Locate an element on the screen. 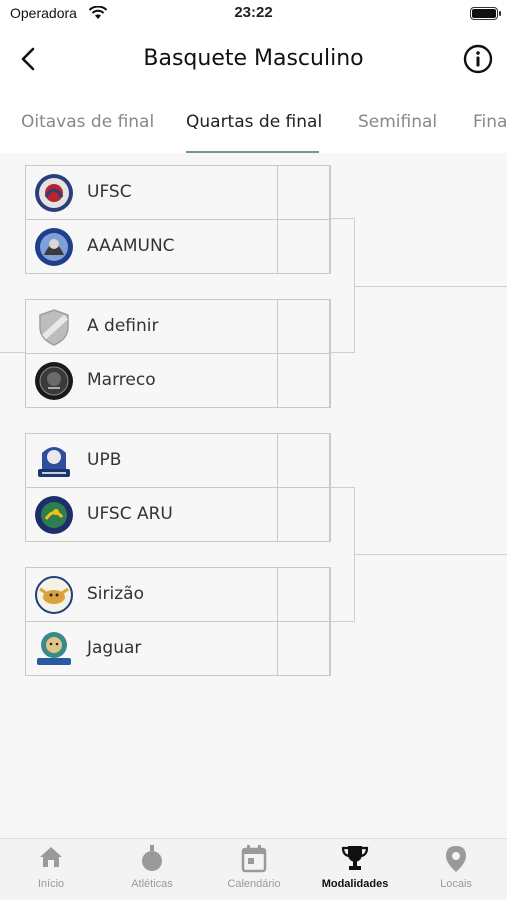  jaguar-logo-icon is located at coordinates (54, 649).